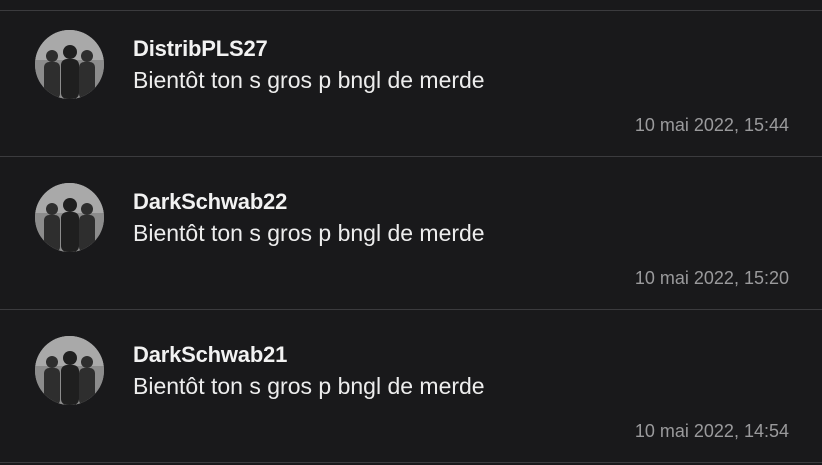  What do you see at coordinates (711, 431) in the screenshot?
I see `comment-timestamp: 10 mai 2022, 14:54` at bounding box center [711, 431].